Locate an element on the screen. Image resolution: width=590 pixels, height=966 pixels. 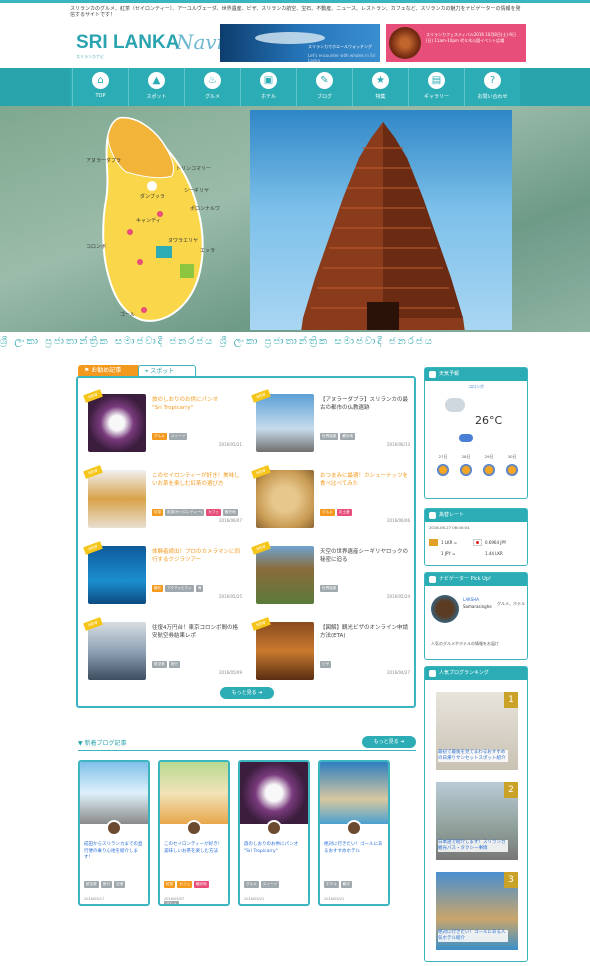
blog-tag: 観光地 is located at coordinates (201, 884).